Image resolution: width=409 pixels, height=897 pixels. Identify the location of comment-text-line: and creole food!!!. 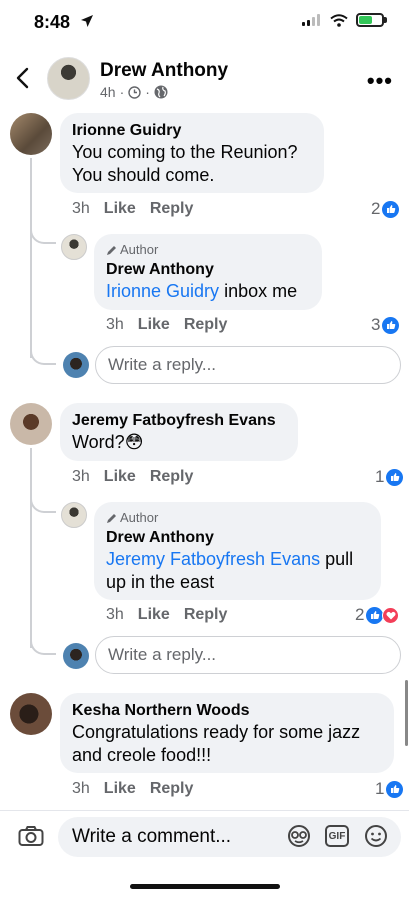
(142, 755).